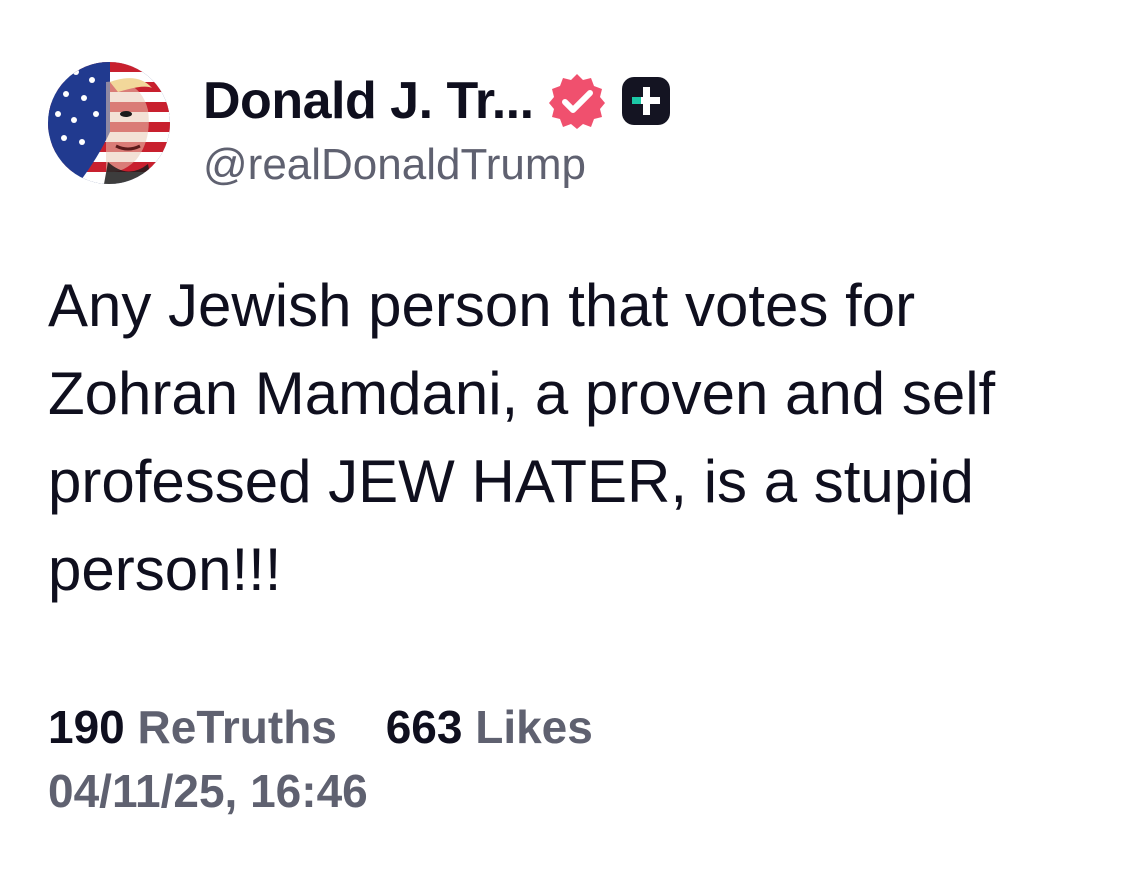  I want to click on flag-portrait-avatar-image, so click(109, 123).